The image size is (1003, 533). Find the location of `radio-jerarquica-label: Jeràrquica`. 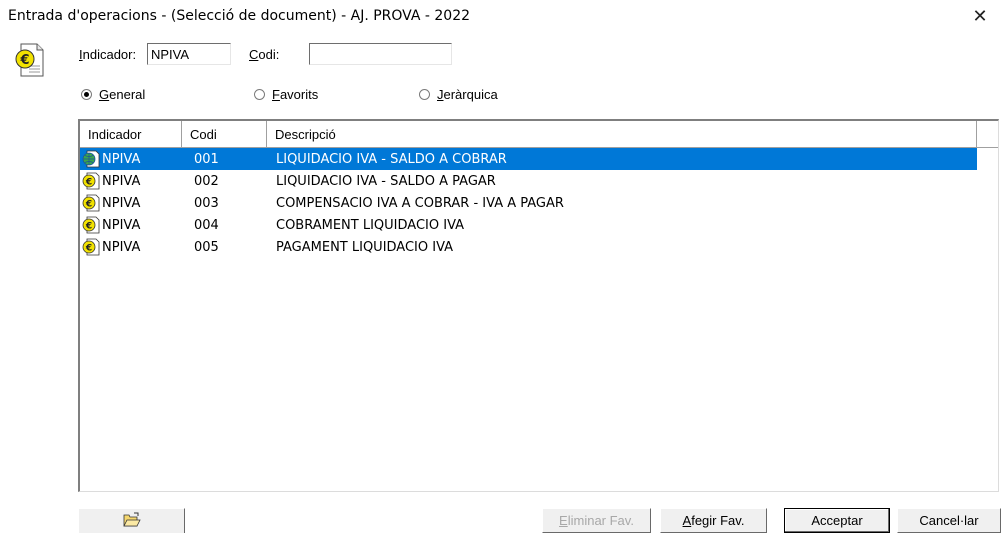

radio-jerarquica-label: Jeràrquica is located at coordinates (467, 94).